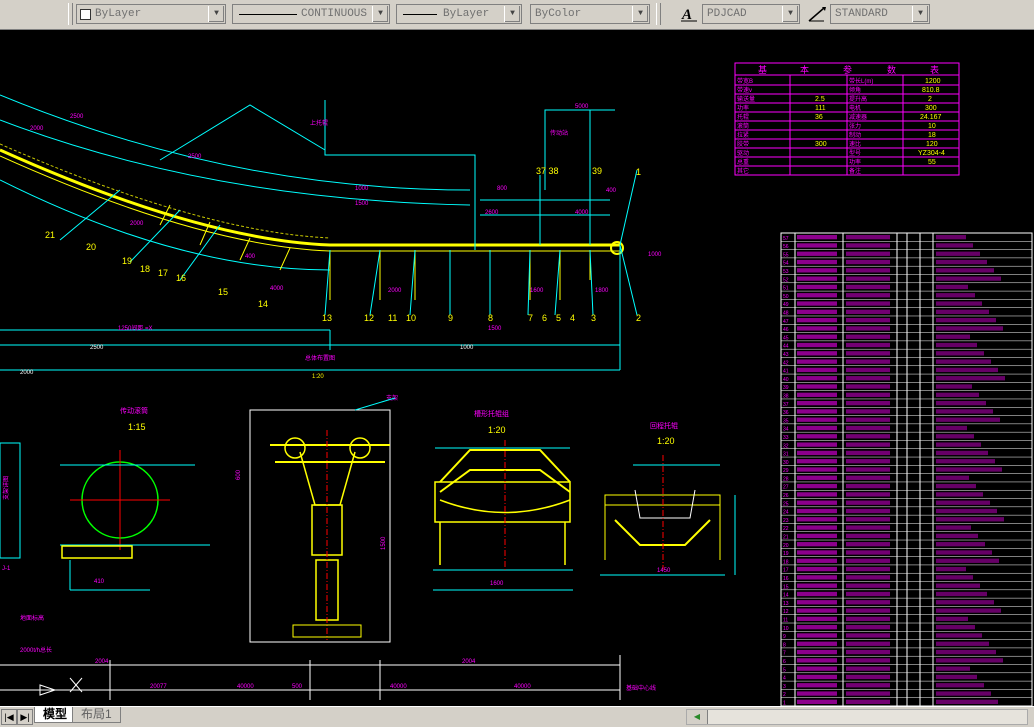 This screenshot has height=727, width=1034. Describe the element at coordinates (786, 421) in the screenshot. I see `parts-row-number: 35` at that location.